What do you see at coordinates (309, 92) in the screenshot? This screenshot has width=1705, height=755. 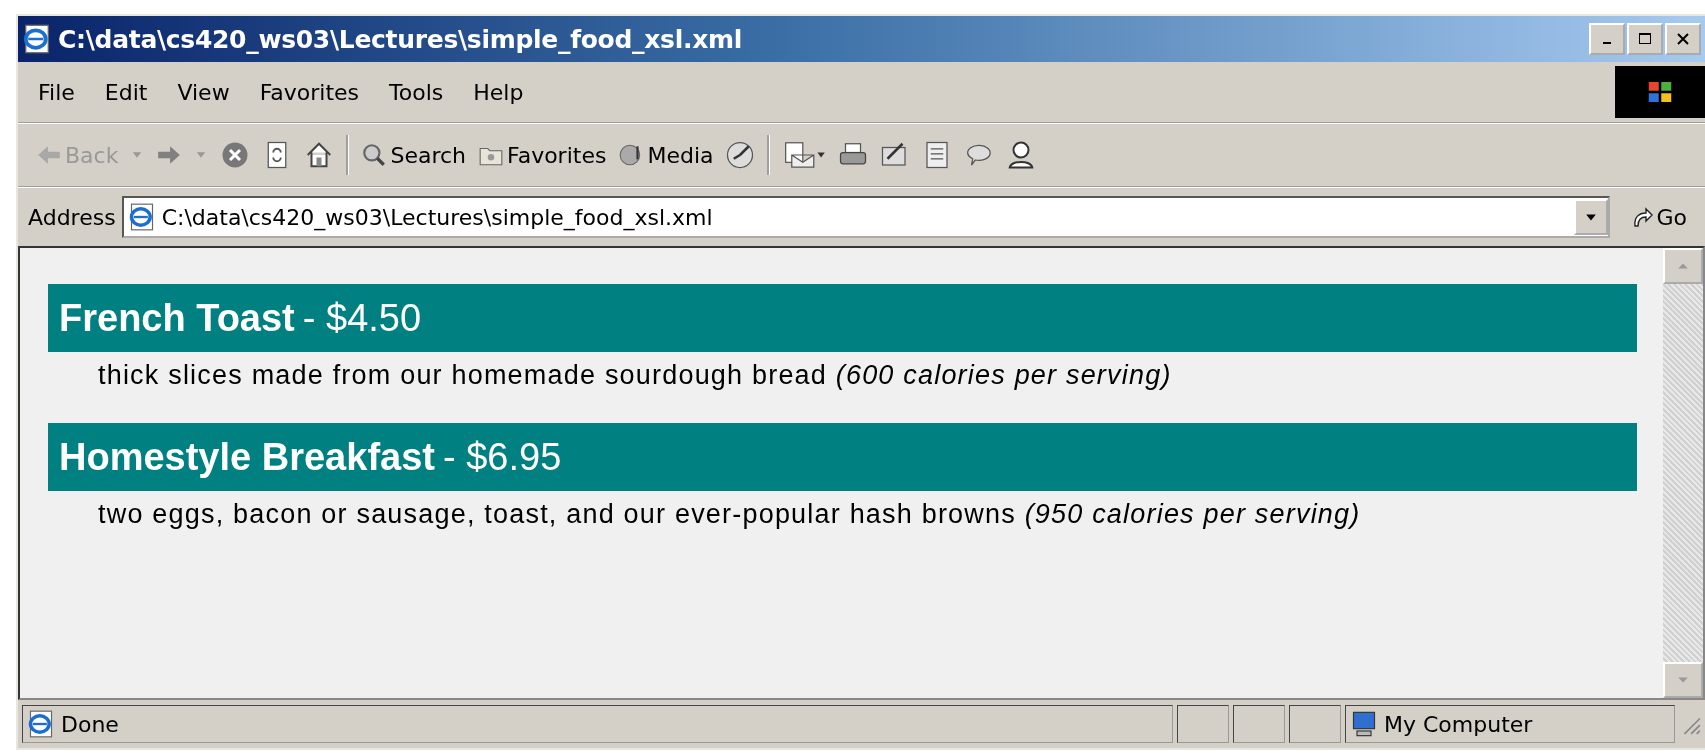 I see `menu-item: Favorites` at bounding box center [309, 92].